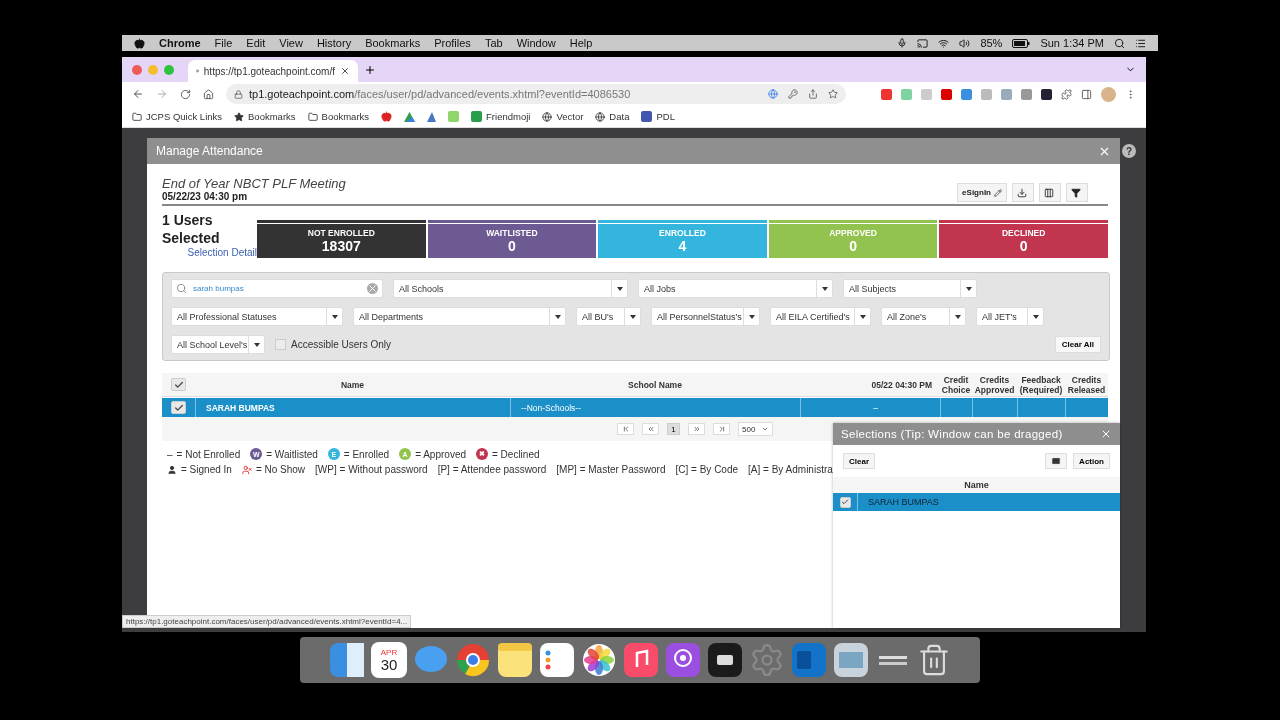  What do you see at coordinates (370, 69) in the screenshot?
I see `new-tab-icon` at bounding box center [370, 69].